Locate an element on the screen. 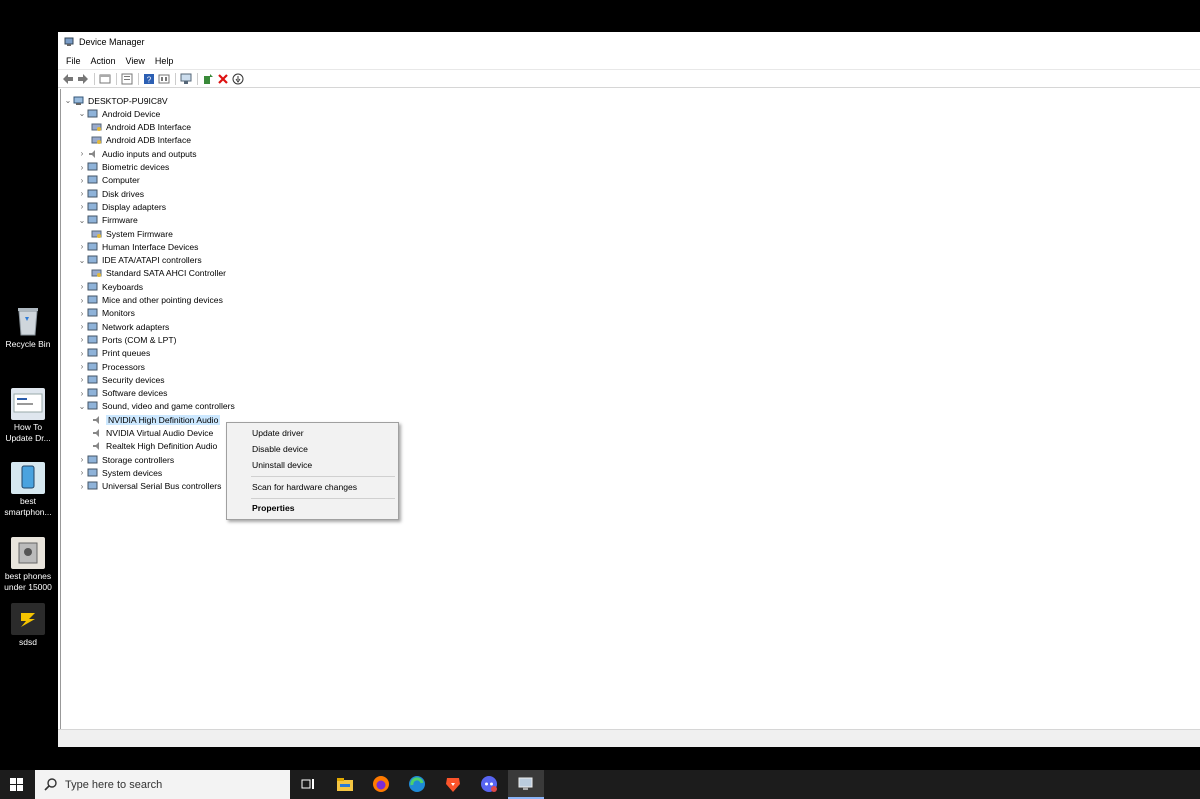  add-driver-icon is located at coordinates (208, 79).